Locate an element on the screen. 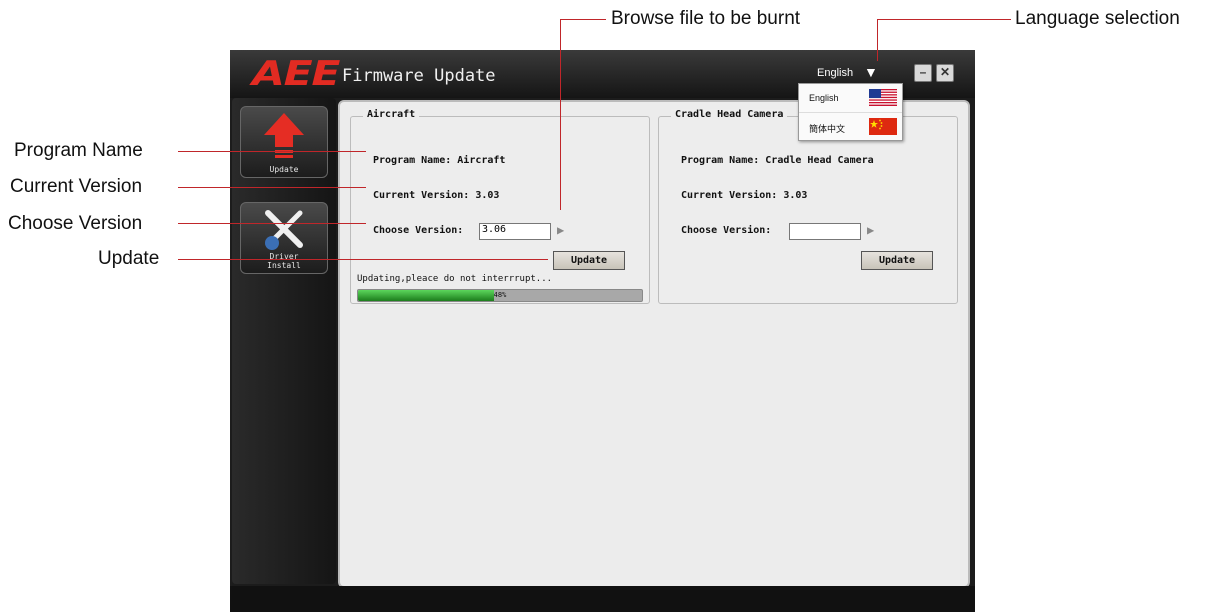 The width and height of the screenshot is (1231, 612). annotation-update: Update is located at coordinates (129, 258).